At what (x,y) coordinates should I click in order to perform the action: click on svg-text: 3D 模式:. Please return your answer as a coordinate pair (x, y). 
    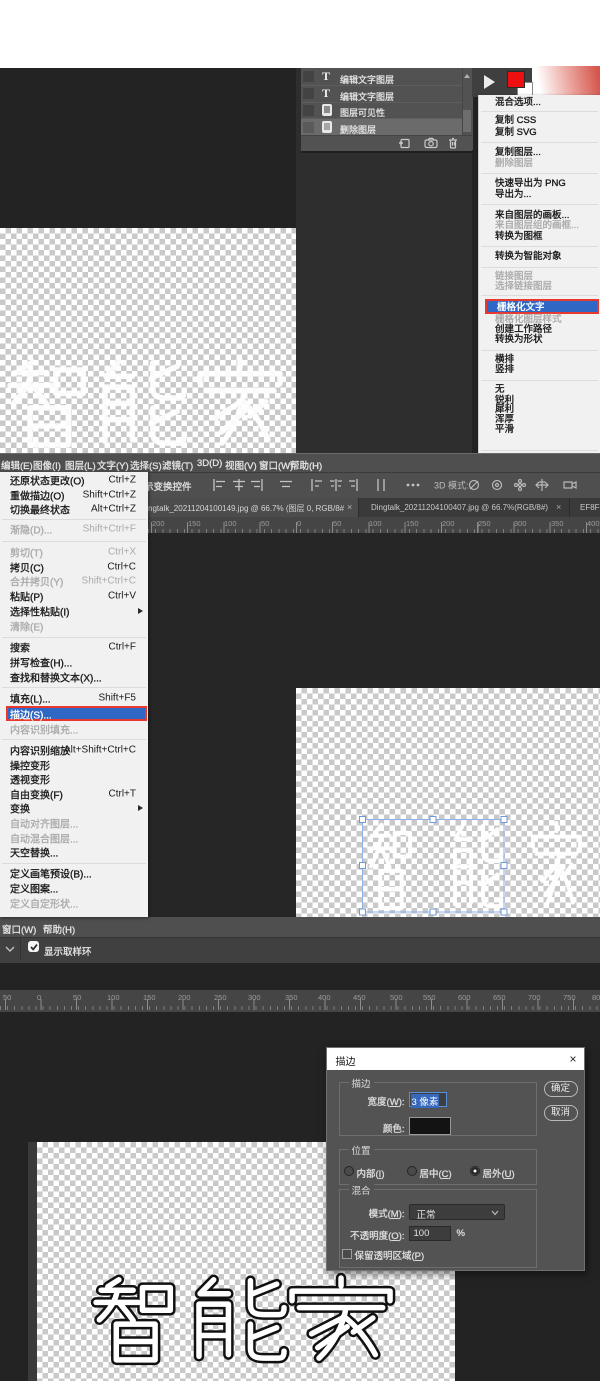
    Looking at the image, I should click on (451, 485).